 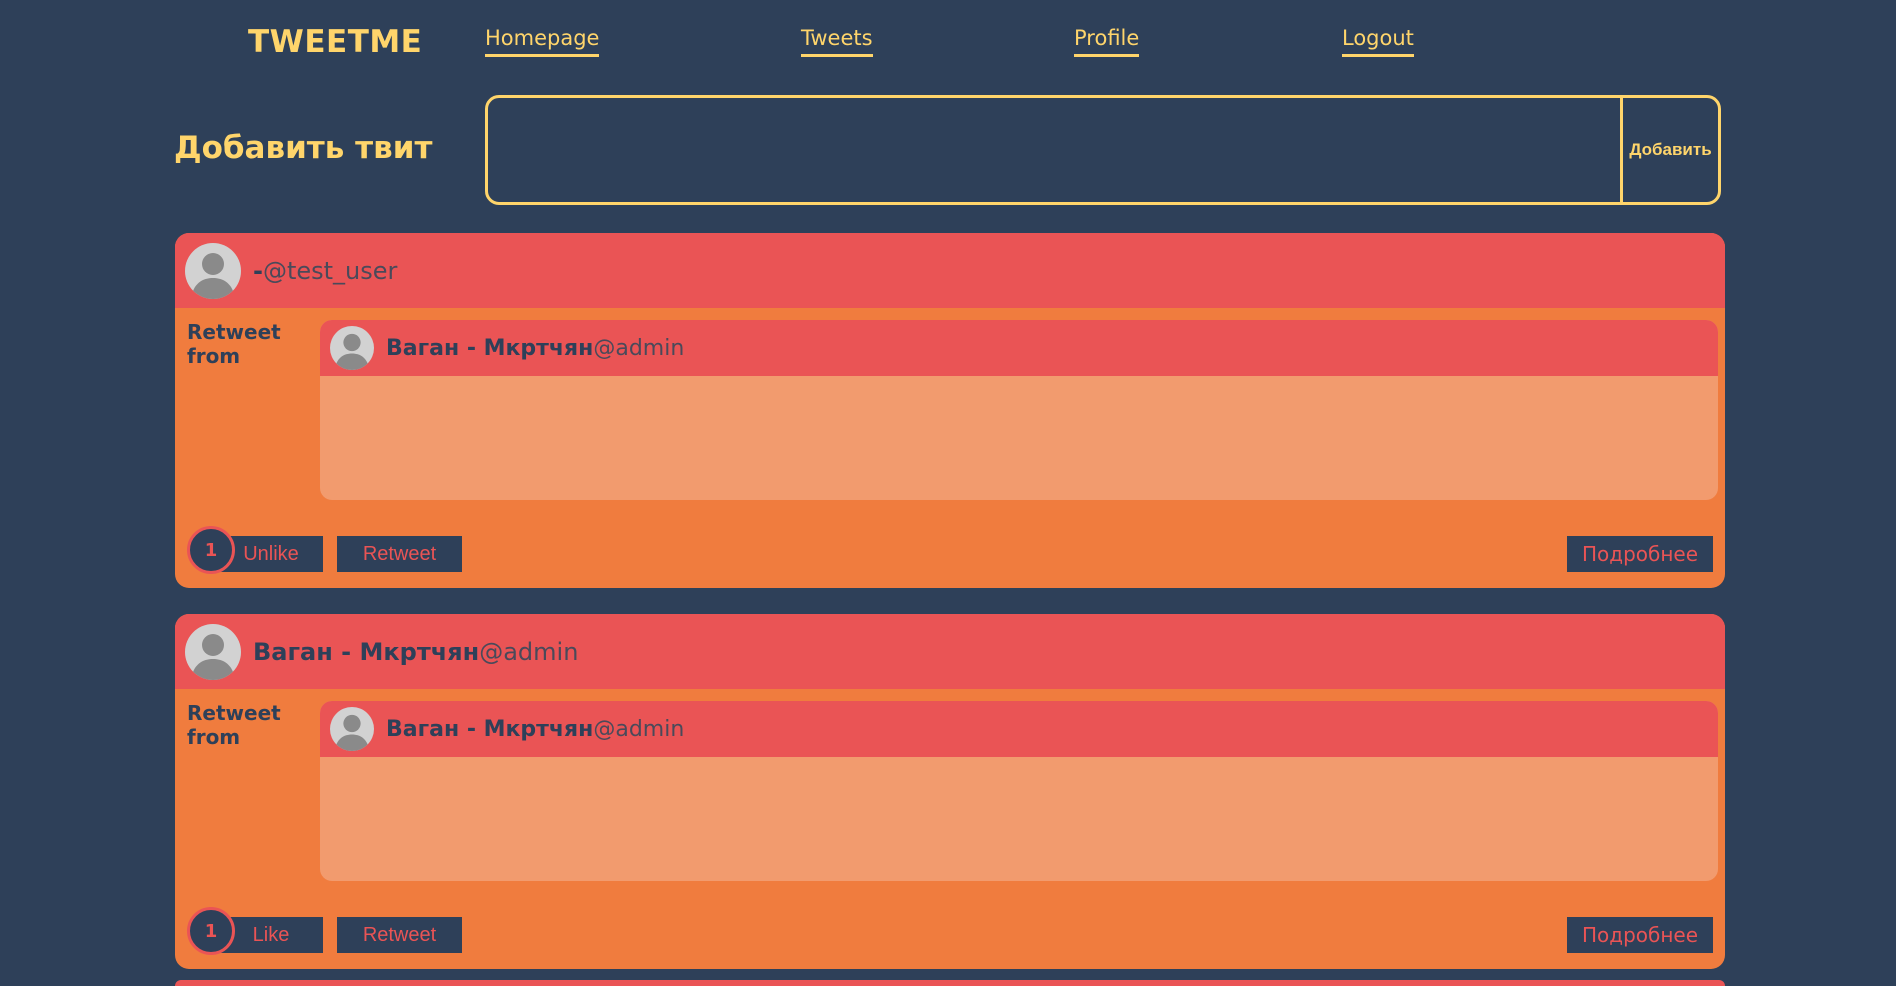 I want to click on author-name: -, so click(x=258, y=270).